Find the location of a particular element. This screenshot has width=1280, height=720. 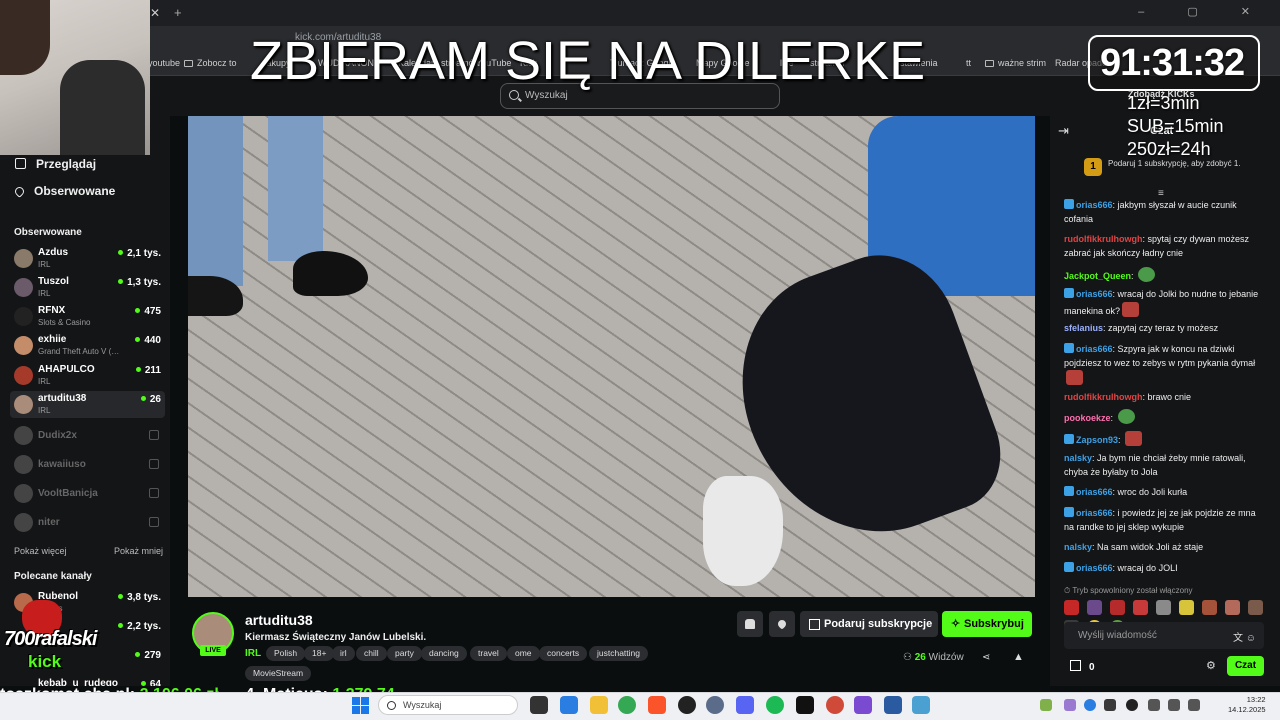

chat-settings-icon: ⚙ is located at coordinates (1211, 665).